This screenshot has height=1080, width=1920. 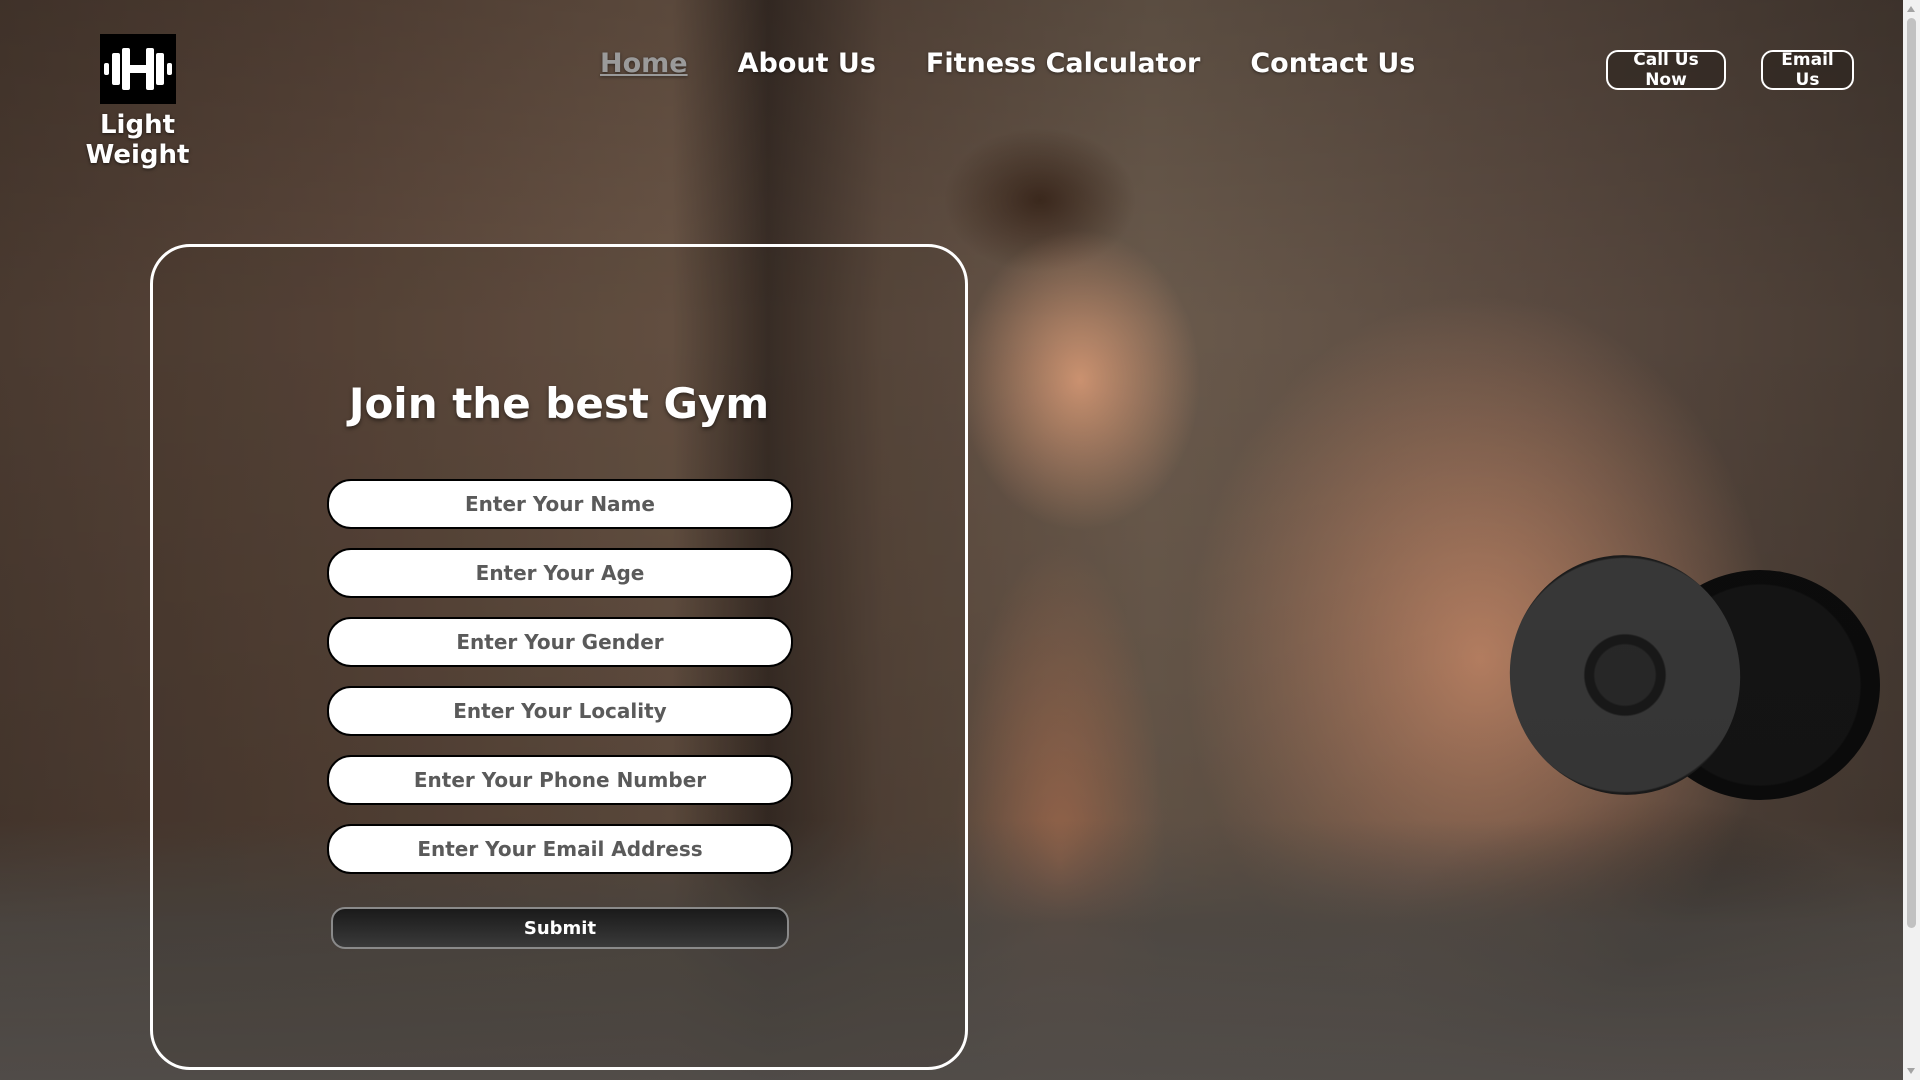 I want to click on nav-contact-us: Contact Us, so click(x=1332, y=63).